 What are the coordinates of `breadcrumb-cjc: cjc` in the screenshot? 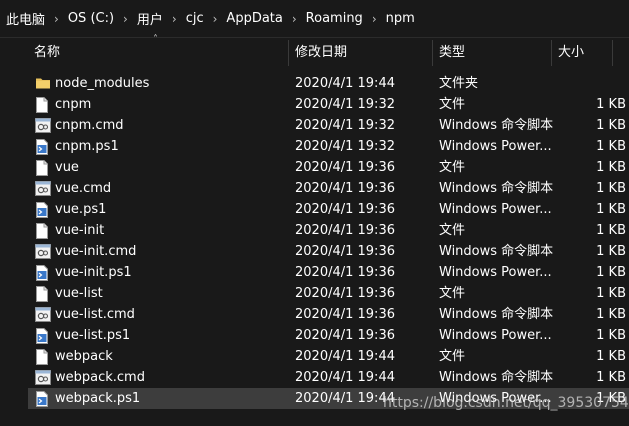 It's located at (195, 18).